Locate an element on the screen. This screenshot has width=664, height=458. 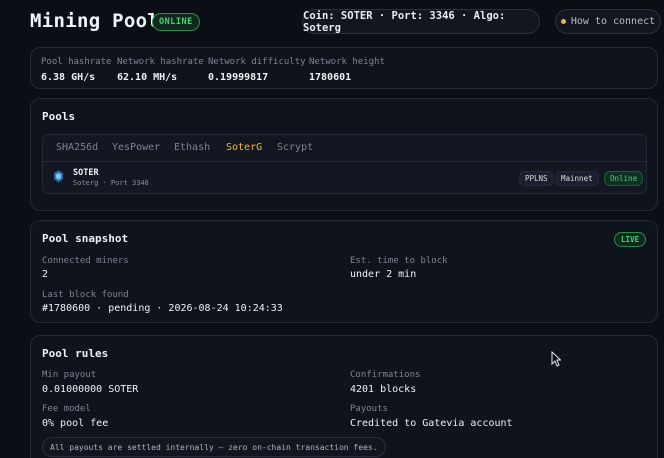
tab-soterg: SoterG is located at coordinates (244, 147).